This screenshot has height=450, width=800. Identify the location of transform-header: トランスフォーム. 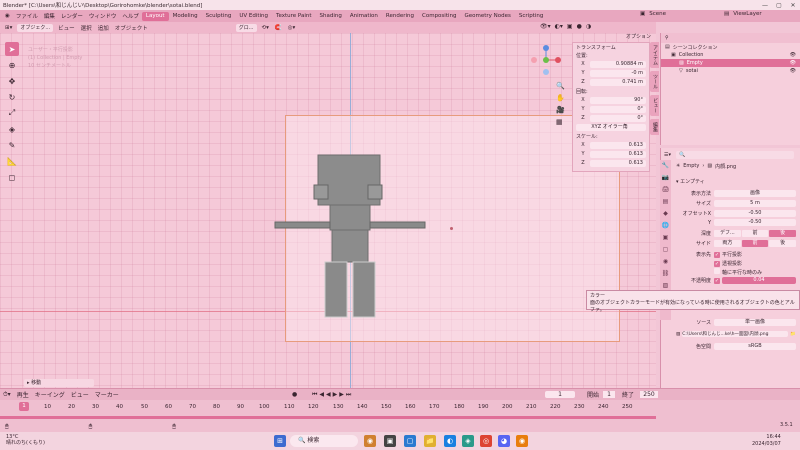
(611, 47).